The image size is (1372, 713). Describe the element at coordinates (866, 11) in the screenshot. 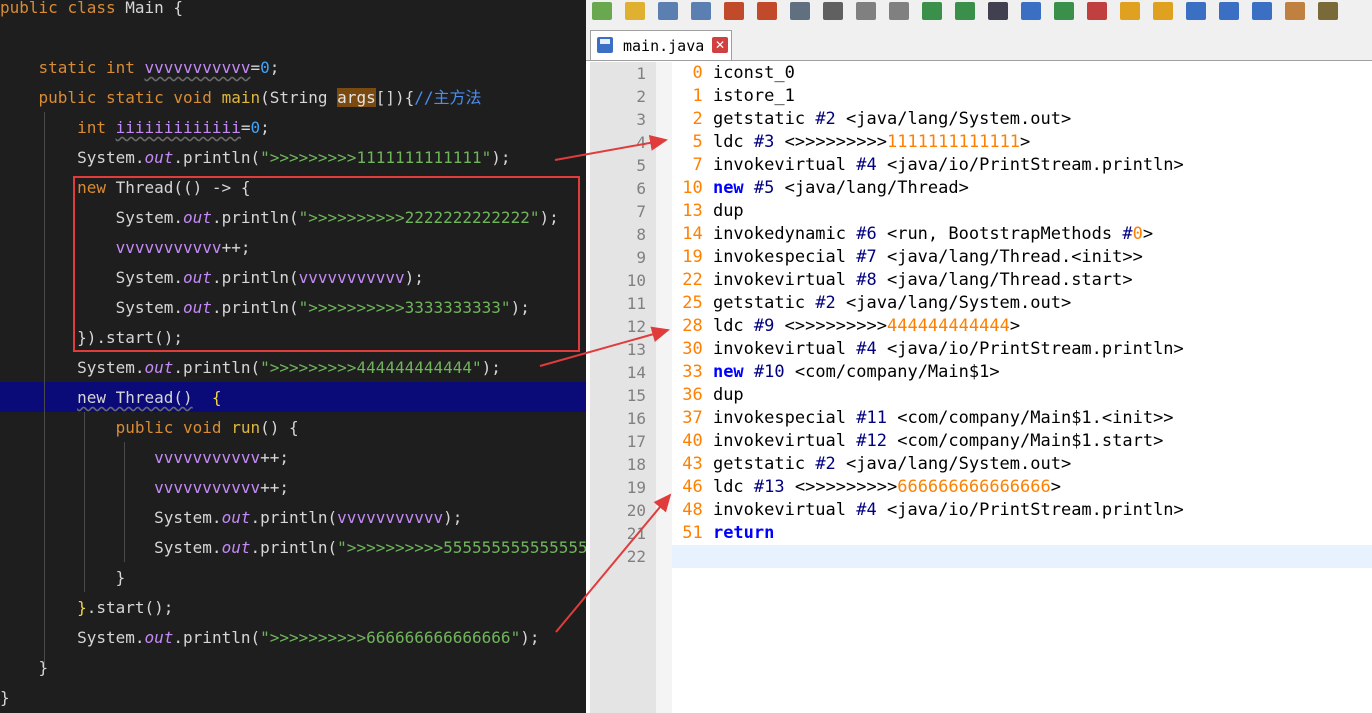

I see `copy-icon` at that location.